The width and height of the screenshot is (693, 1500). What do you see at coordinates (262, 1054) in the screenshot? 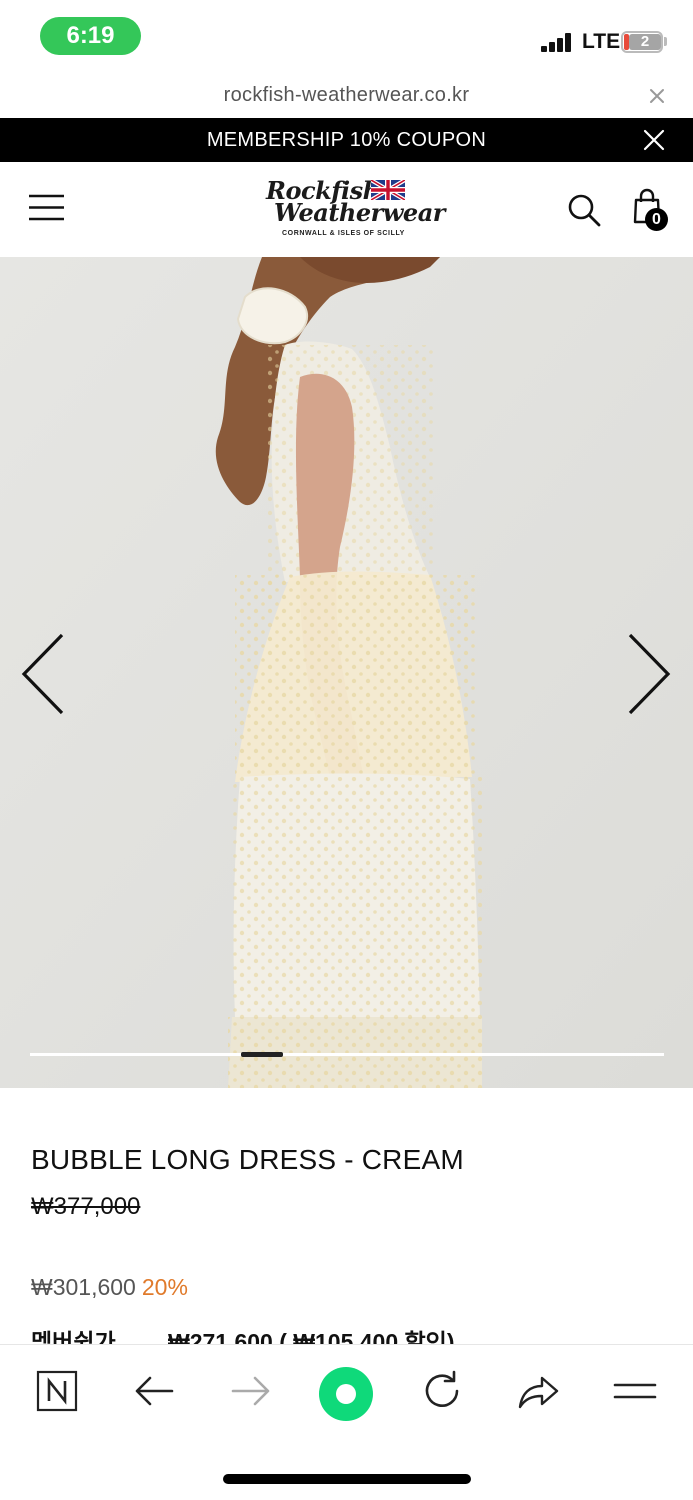
I see `gallery-progress-thumb` at bounding box center [262, 1054].